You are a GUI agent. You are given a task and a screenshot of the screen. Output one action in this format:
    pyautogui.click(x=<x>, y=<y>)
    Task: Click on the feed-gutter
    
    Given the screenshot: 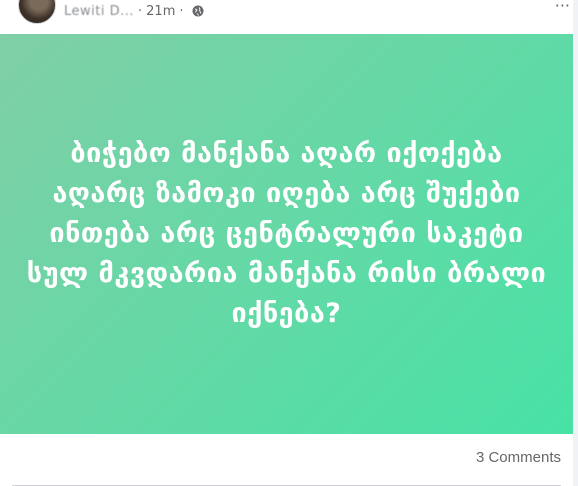 What is the action you would take?
    pyautogui.click(x=575, y=243)
    